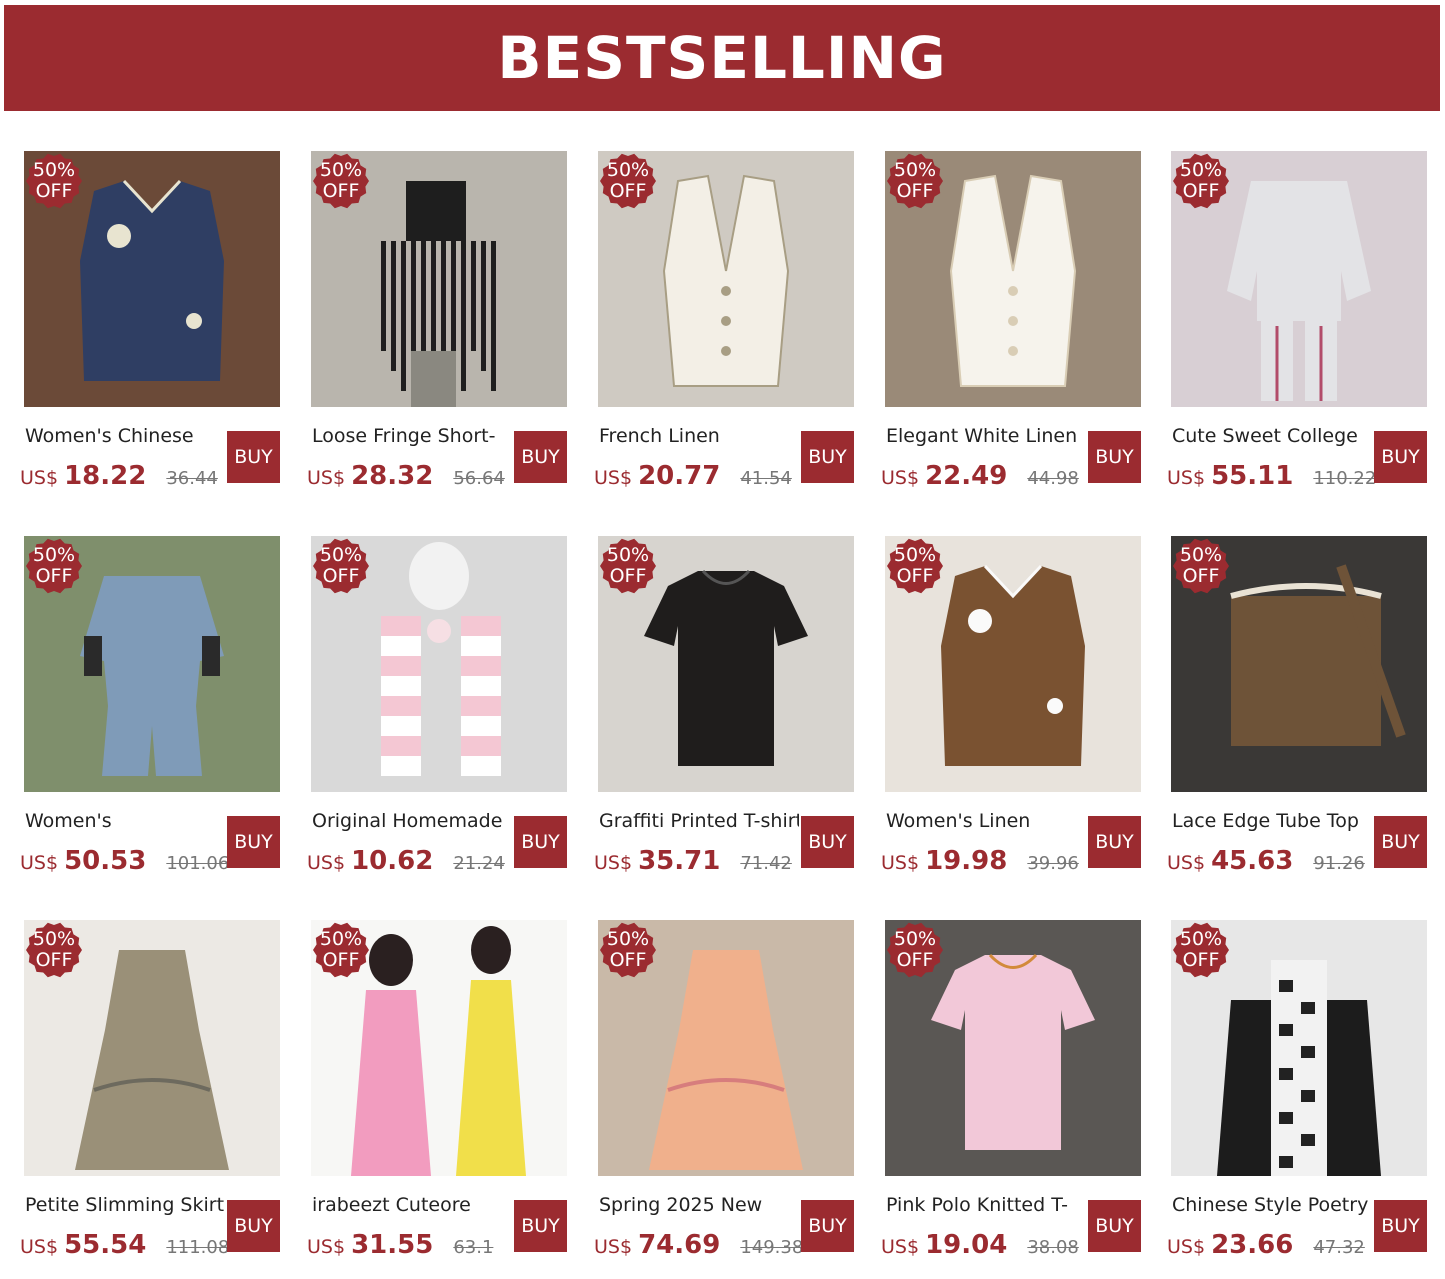 This screenshot has height=1279, width=1445. I want to click on original-price: 101.06, so click(198, 863).